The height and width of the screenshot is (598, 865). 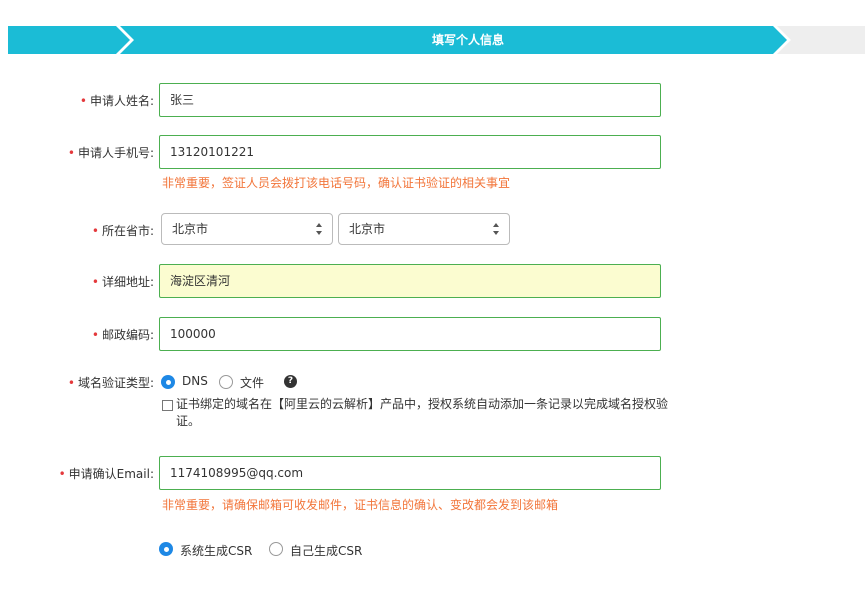 What do you see at coordinates (410, 281) in the screenshot?
I see `address-input: 海淀区清河` at bounding box center [410, 281].